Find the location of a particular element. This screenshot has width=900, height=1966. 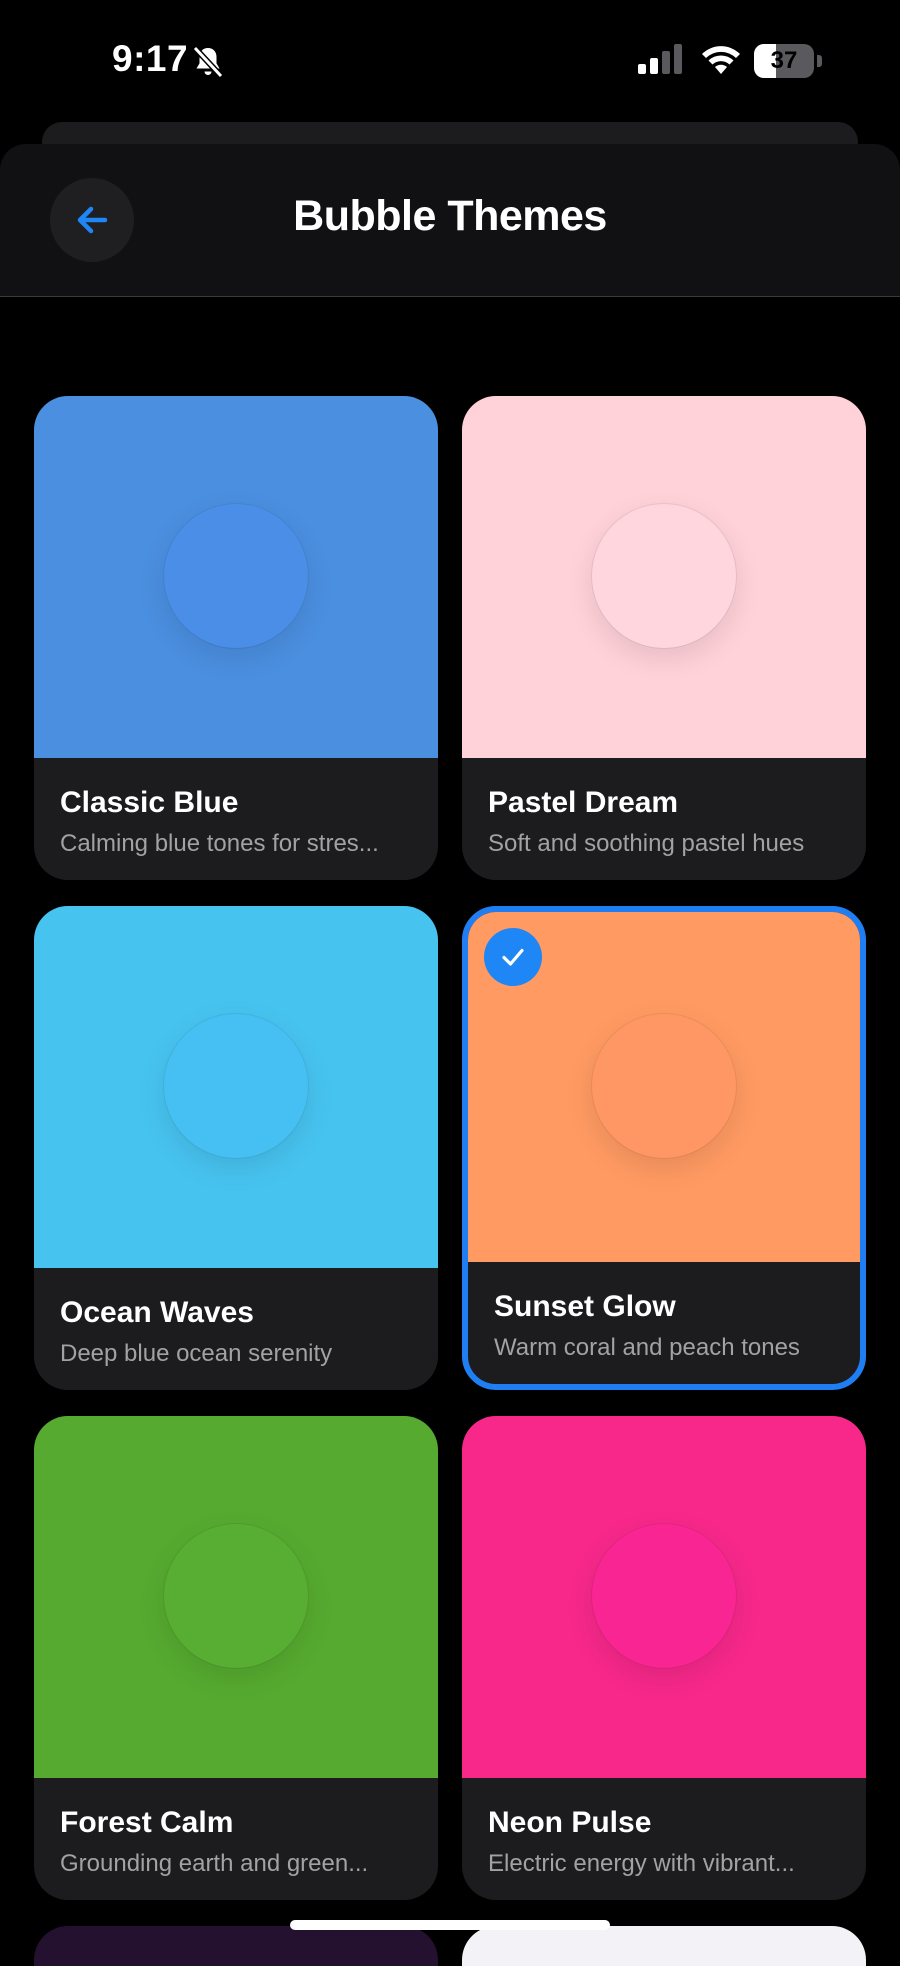

theme-name: Neon Pulse is located at coordinates (570, 1822).